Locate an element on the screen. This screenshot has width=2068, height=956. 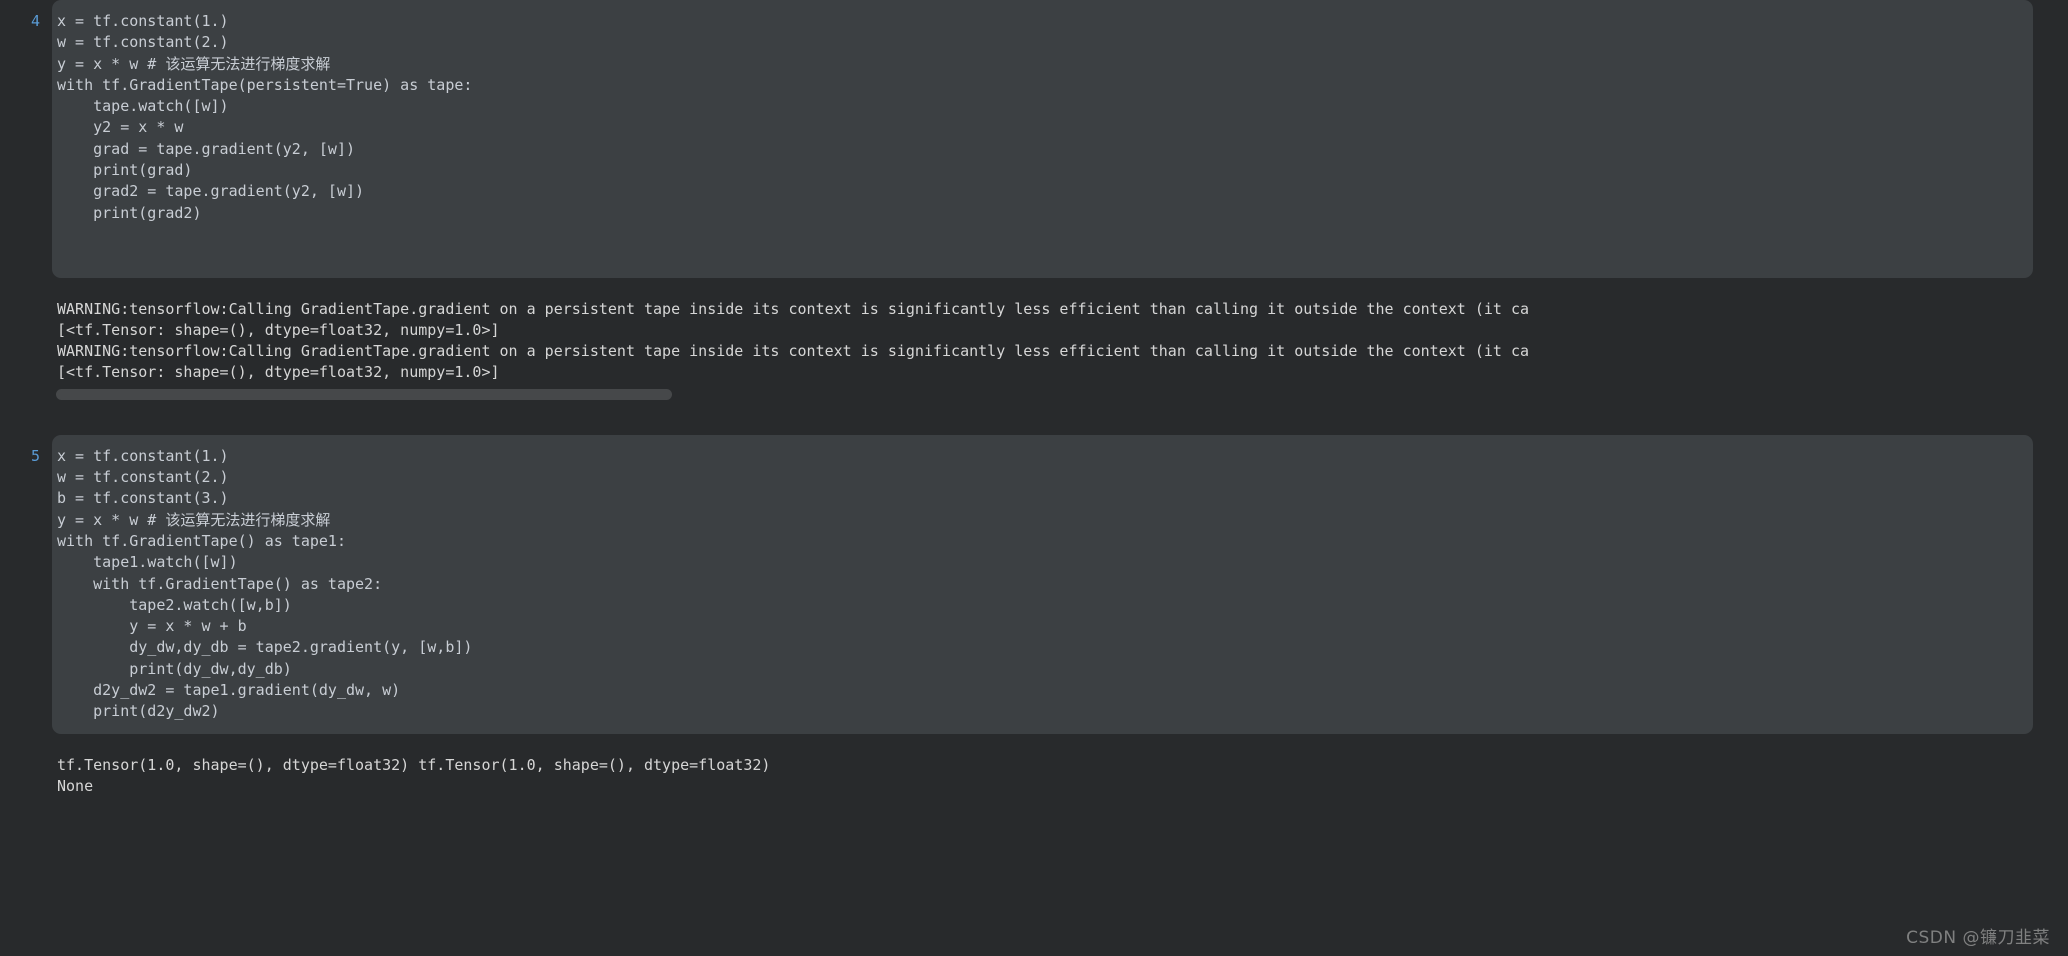
code-line: with tf.GradientTape() as tape1: is located at coordinates (201, 540).